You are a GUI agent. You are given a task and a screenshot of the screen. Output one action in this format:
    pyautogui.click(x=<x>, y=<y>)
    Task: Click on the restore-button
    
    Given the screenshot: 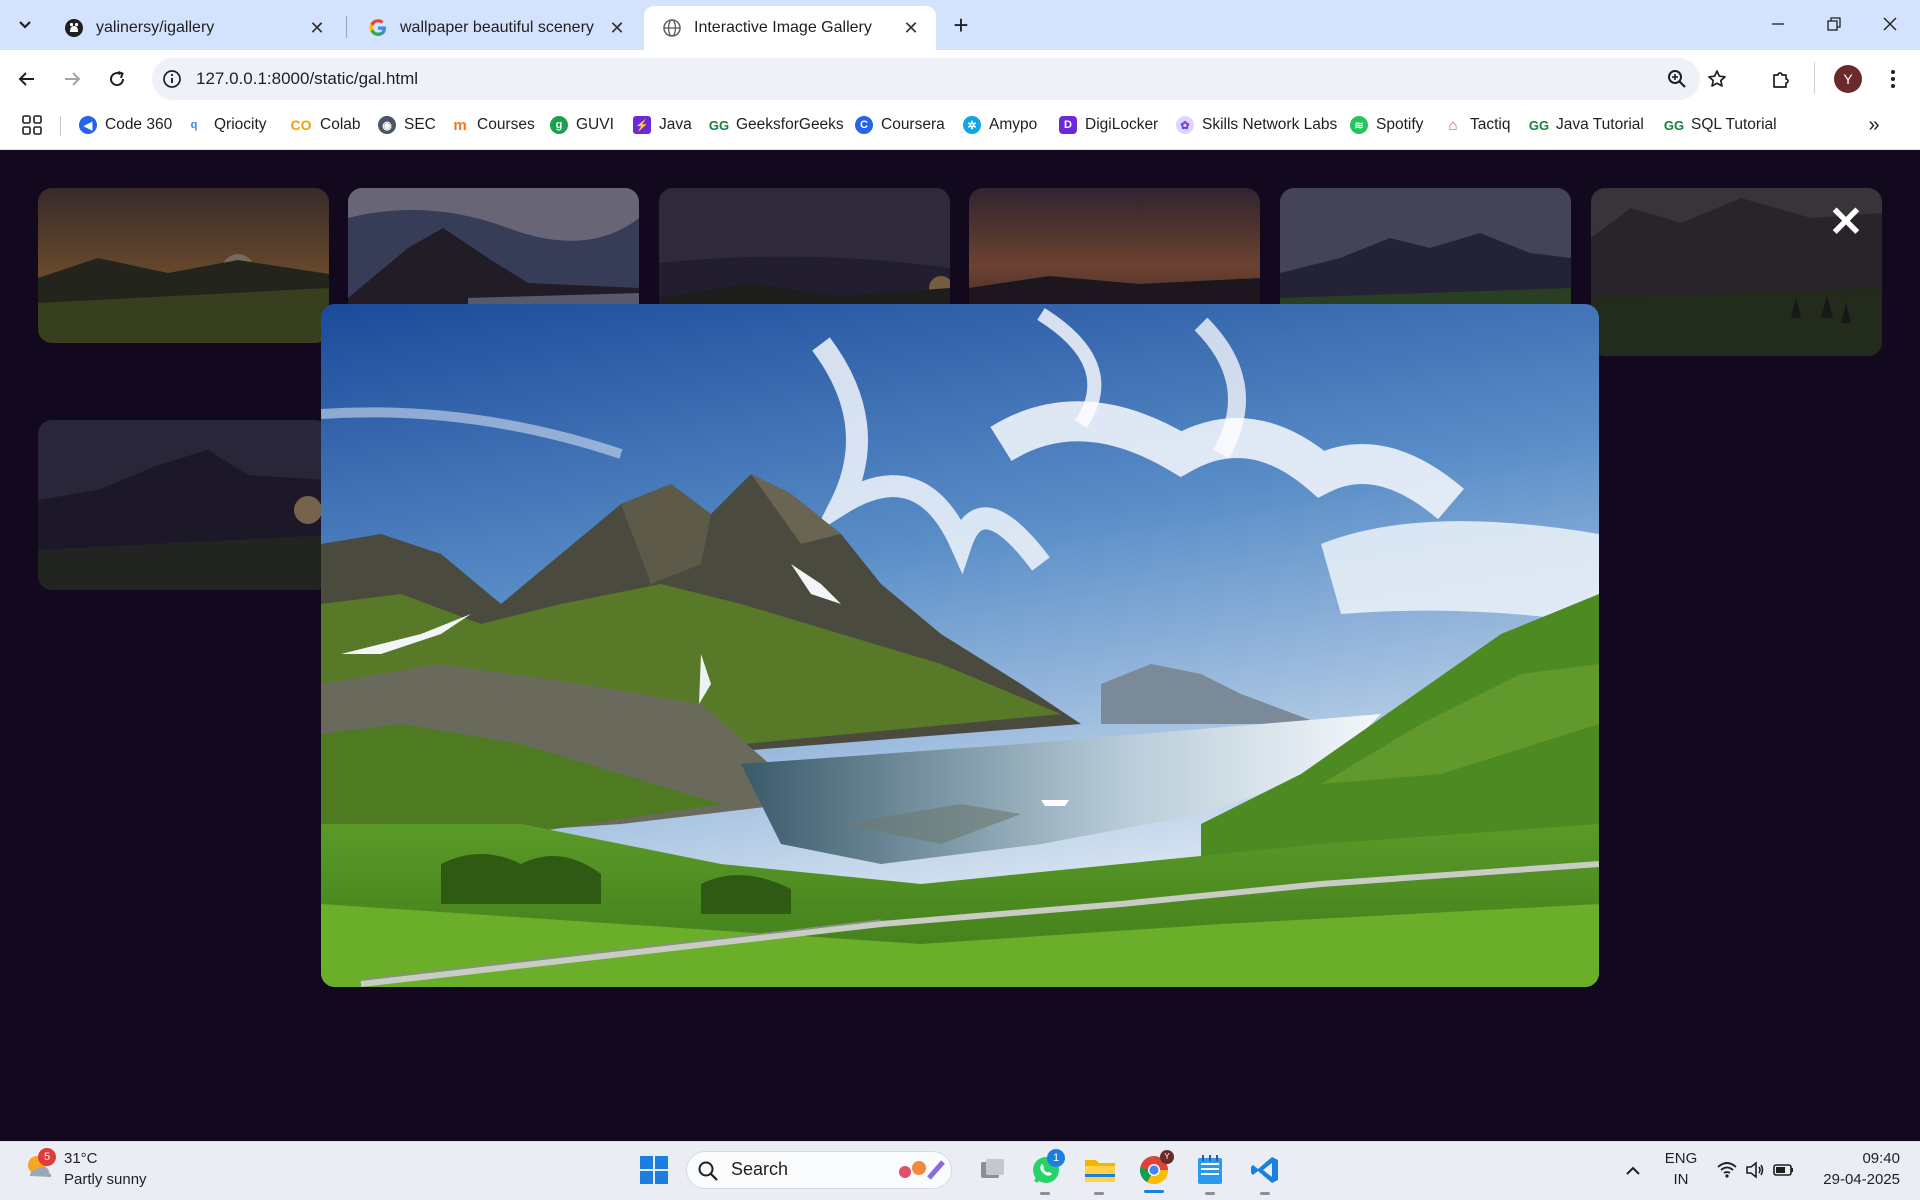 What is the action you would take?
    pyautogui.click(x=1834, y=24)
    